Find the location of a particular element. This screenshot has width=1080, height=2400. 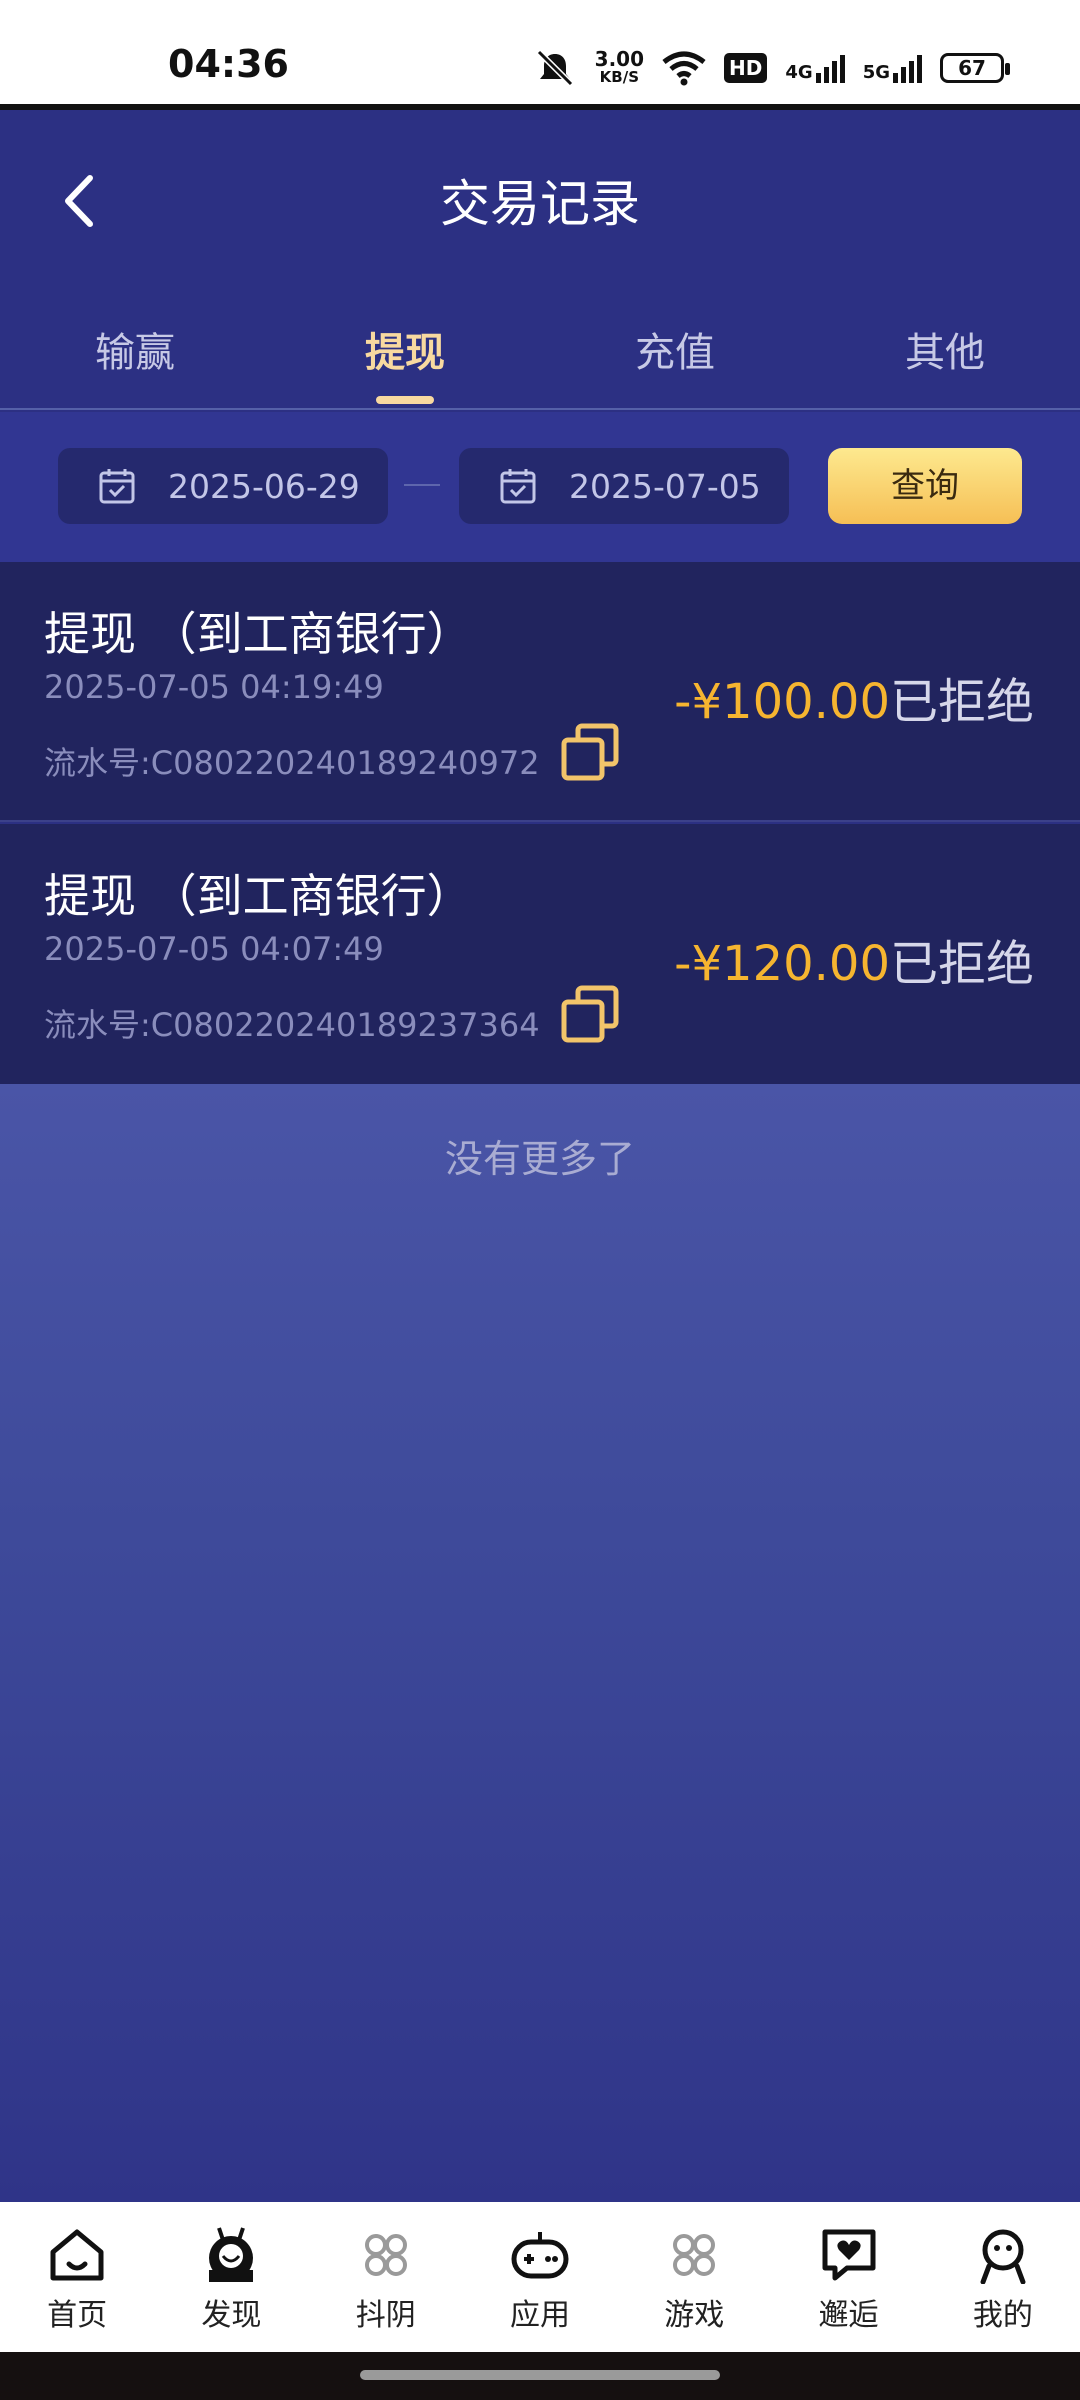

record-amount-status: -¥100.00已拒绝 is located at coordinates (854, 697).